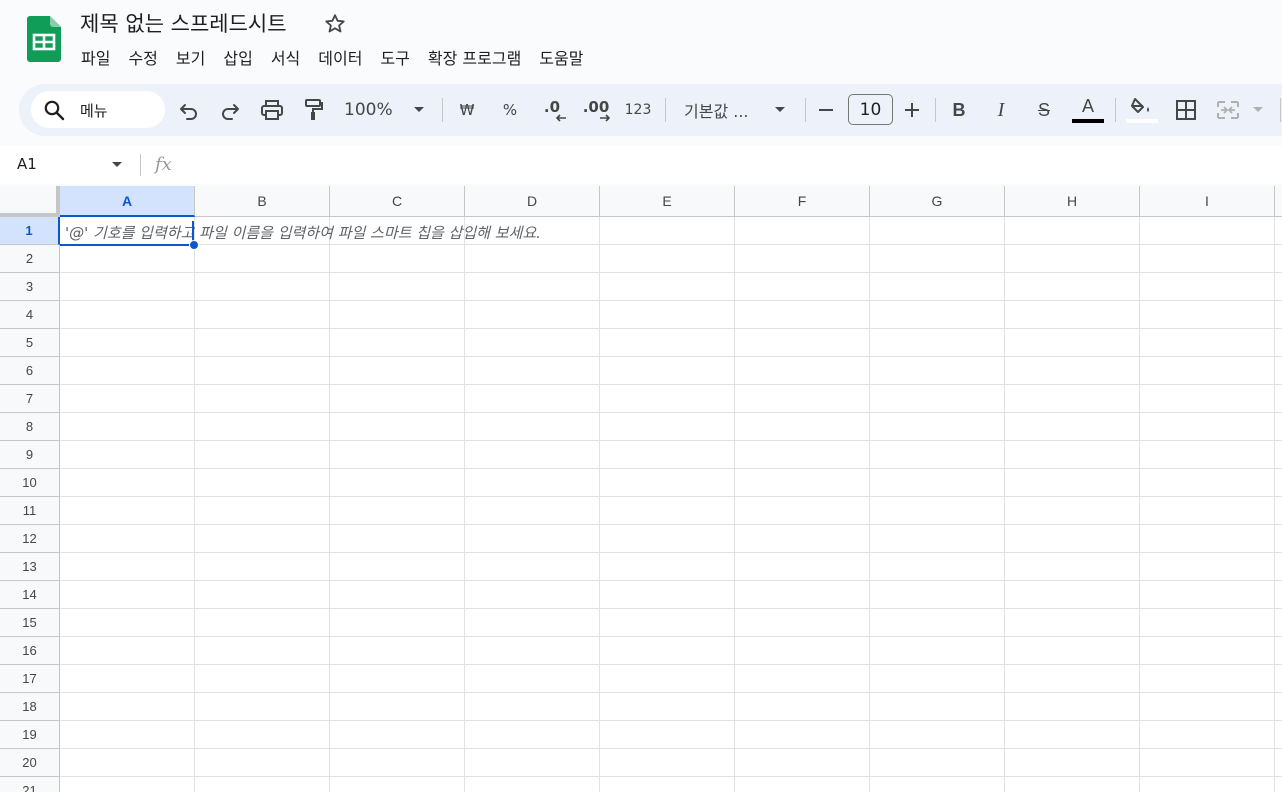  What do you see at coordinates (959, 110) in the screenshot?
I see `bold-button: B` at bounding box center [959, 110].